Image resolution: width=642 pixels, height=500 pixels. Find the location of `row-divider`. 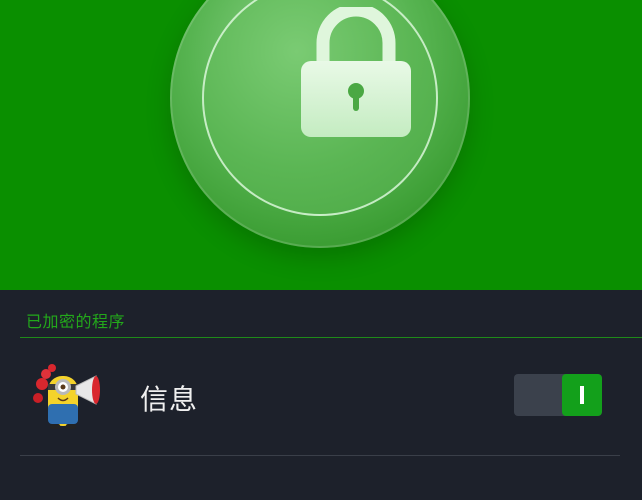

row-divider is located at coordinates (320, 455).